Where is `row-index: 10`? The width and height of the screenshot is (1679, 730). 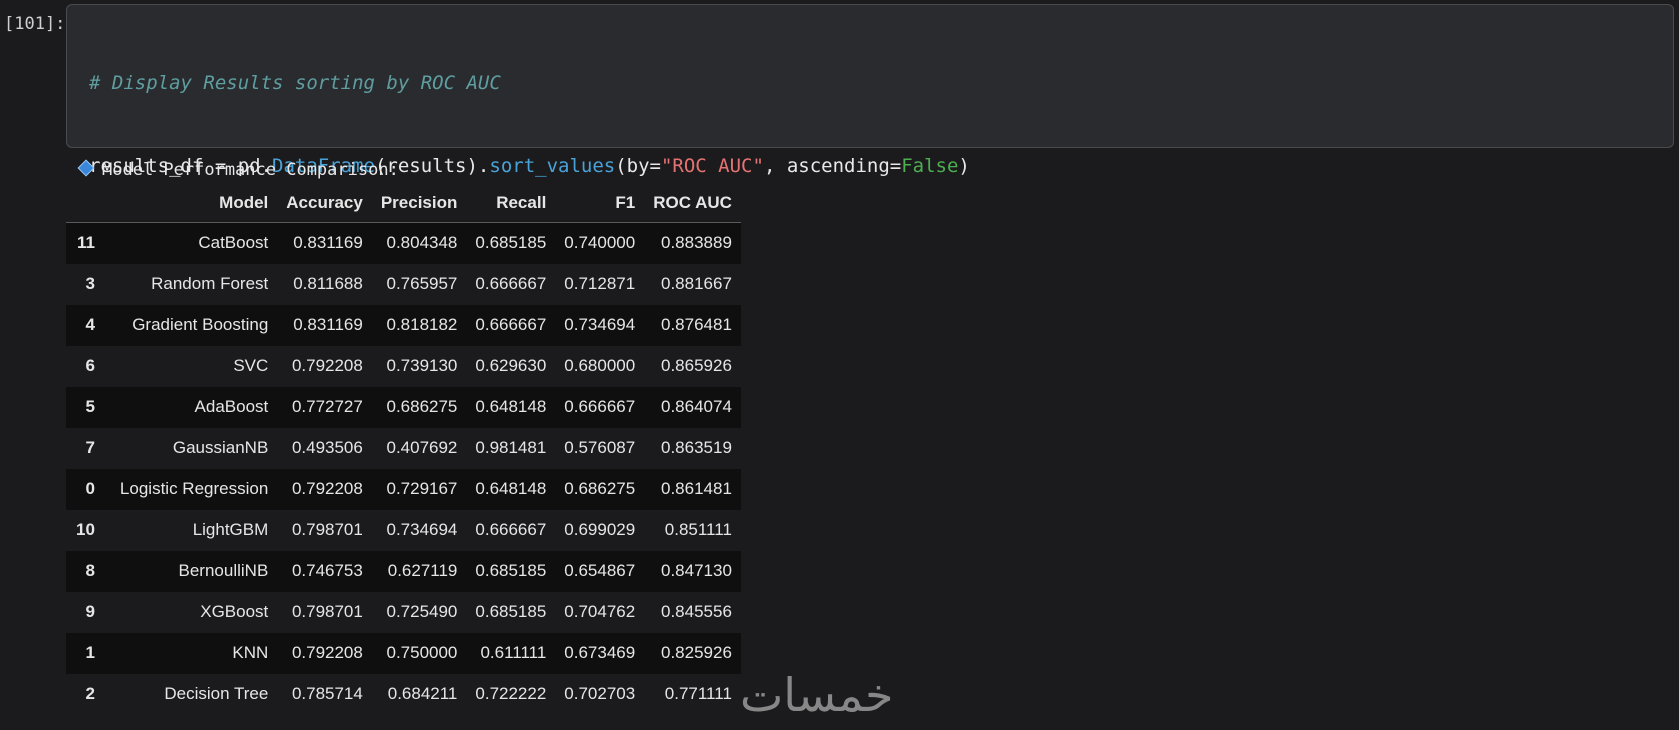
row-index: 10 is located at coordinates (85, 529).